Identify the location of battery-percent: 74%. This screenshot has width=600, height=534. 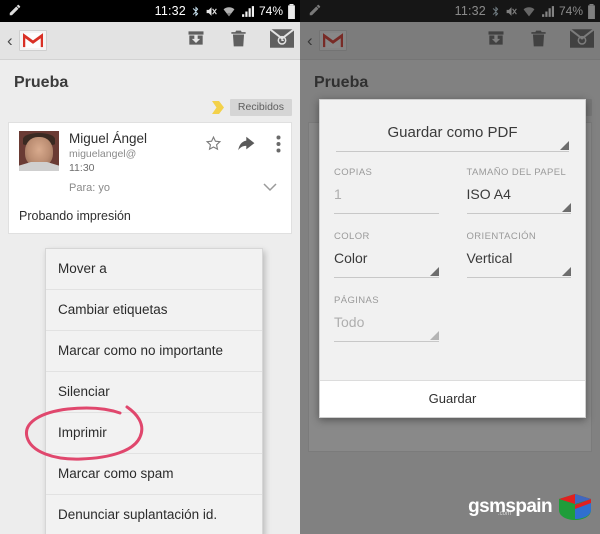
(270, 11).